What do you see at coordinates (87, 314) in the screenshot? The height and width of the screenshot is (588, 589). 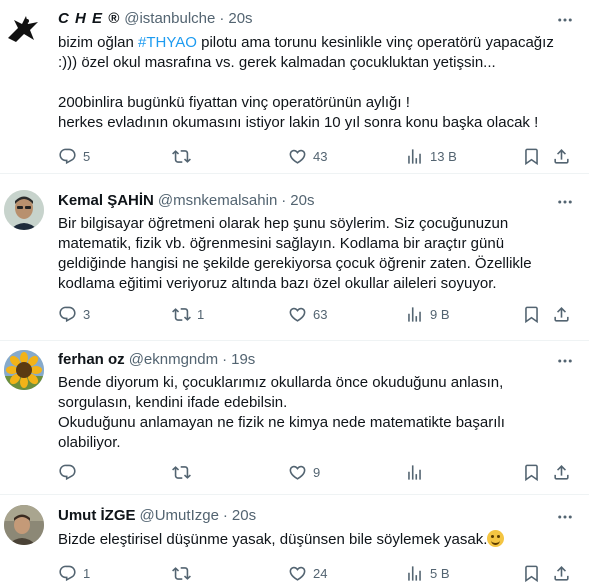 I see `reply-count: 3` at bounding box center [87, 314].